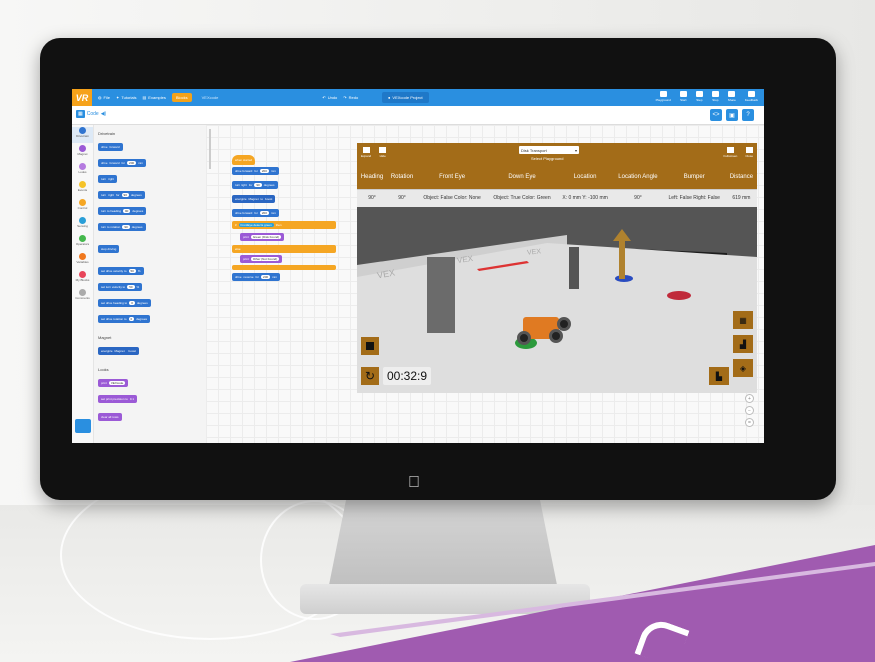 Image resolution: width=875 pixels, height=662 pixels. I want to click on project-name-button: ● VEXcode Project, so click(405, 97).